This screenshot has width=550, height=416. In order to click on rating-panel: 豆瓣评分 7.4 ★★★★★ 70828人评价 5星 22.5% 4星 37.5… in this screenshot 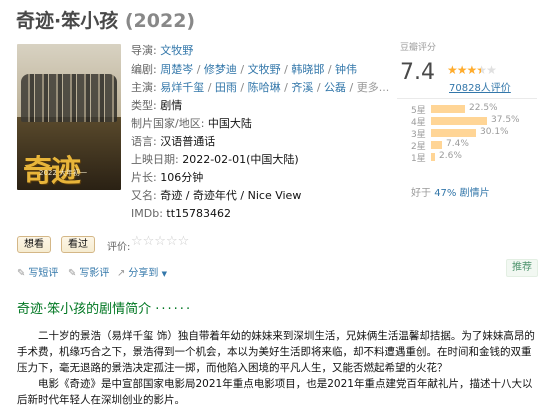, I will do `click(467, 120)`.